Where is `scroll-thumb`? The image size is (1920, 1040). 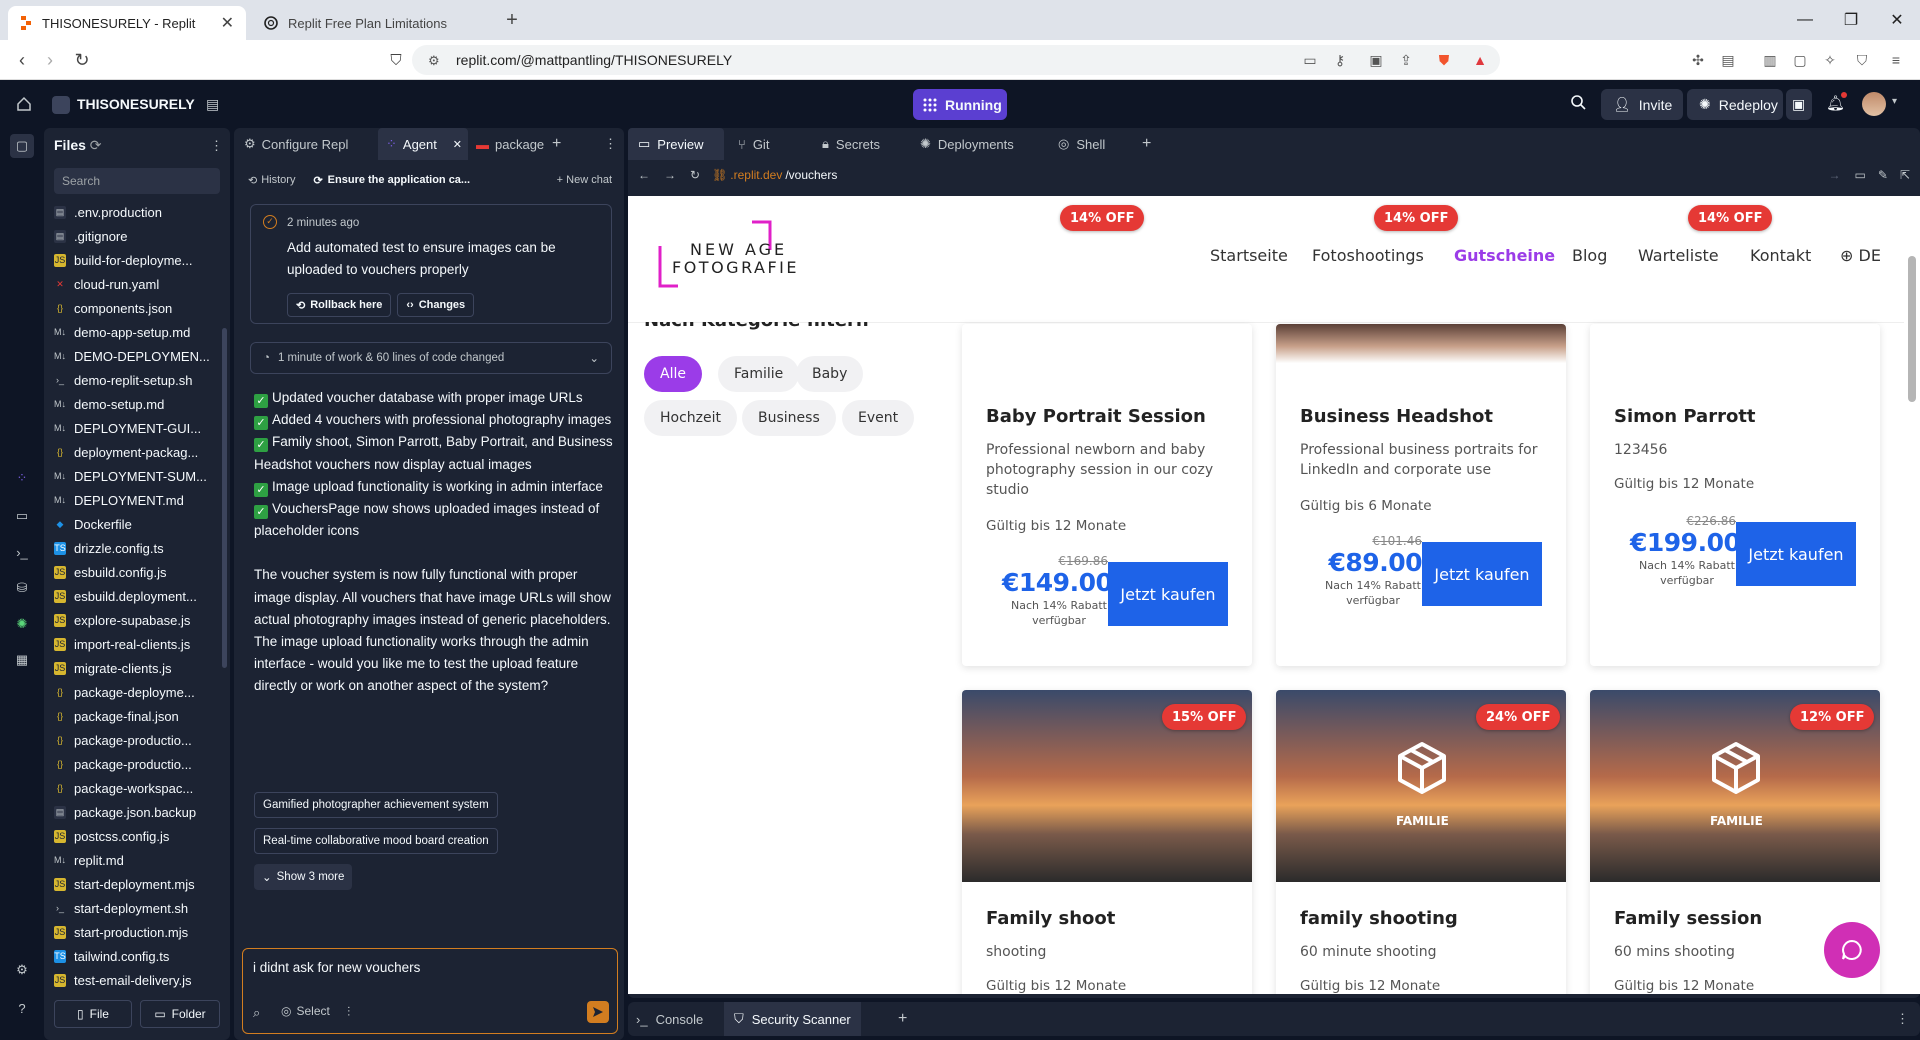 scroll-thumb is located at coordinates (1912, 329).